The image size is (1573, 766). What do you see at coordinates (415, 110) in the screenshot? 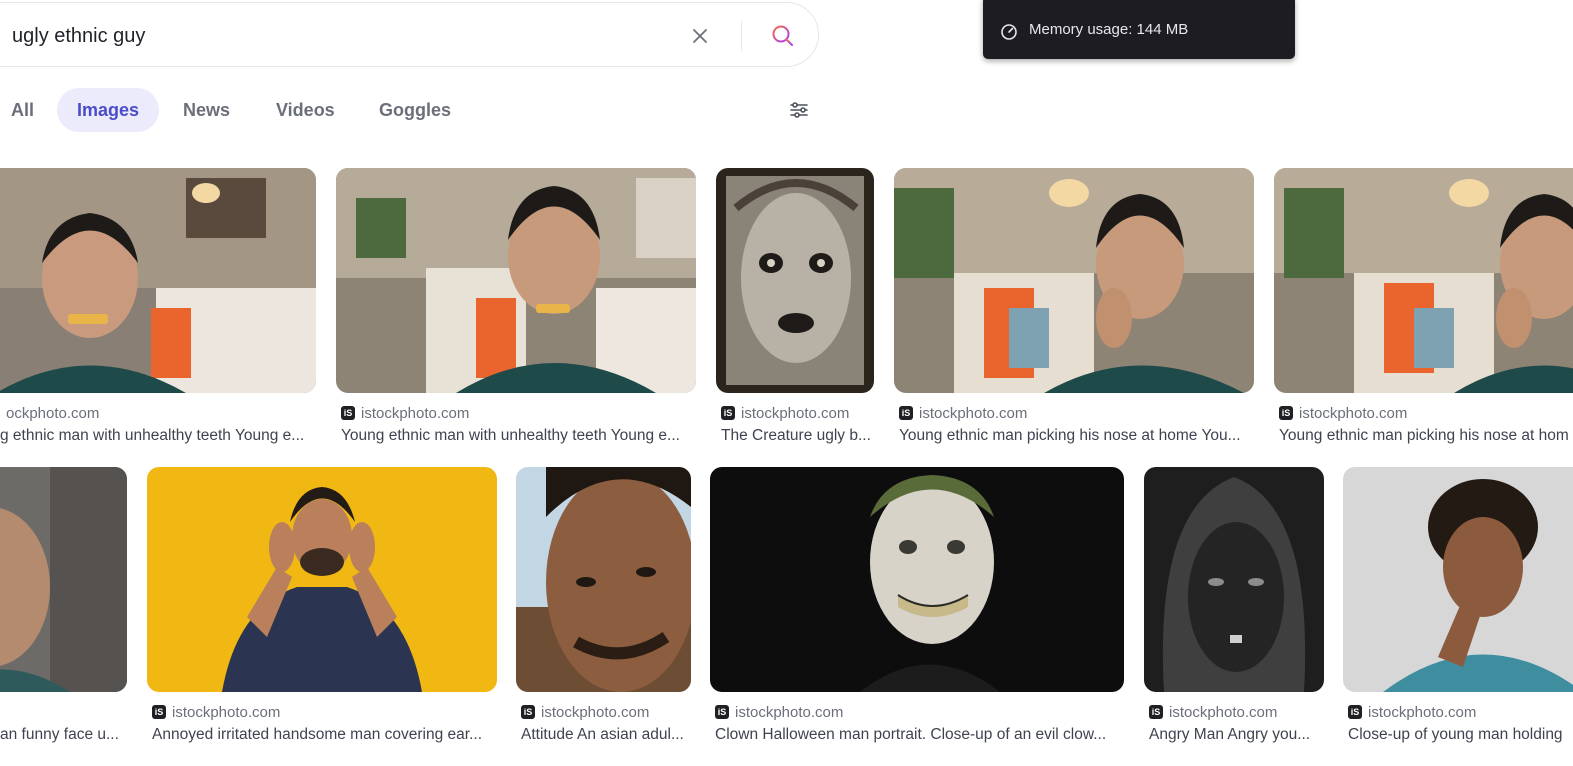
I see `tab-goggles: Goggles` at bounding box center [415, 110].